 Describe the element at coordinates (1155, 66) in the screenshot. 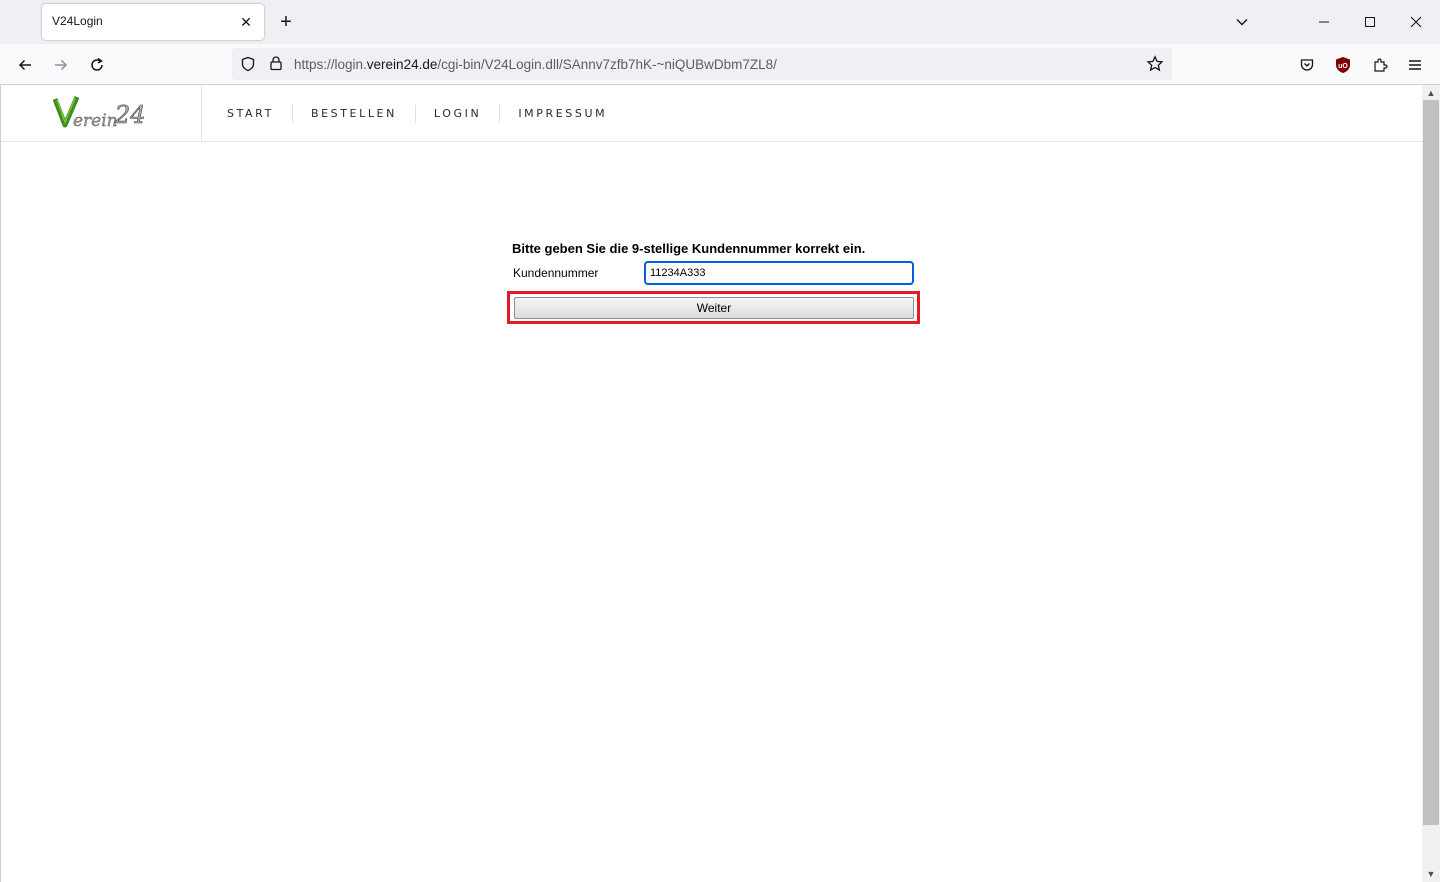

I see `bookmark-star-icon` at that location.